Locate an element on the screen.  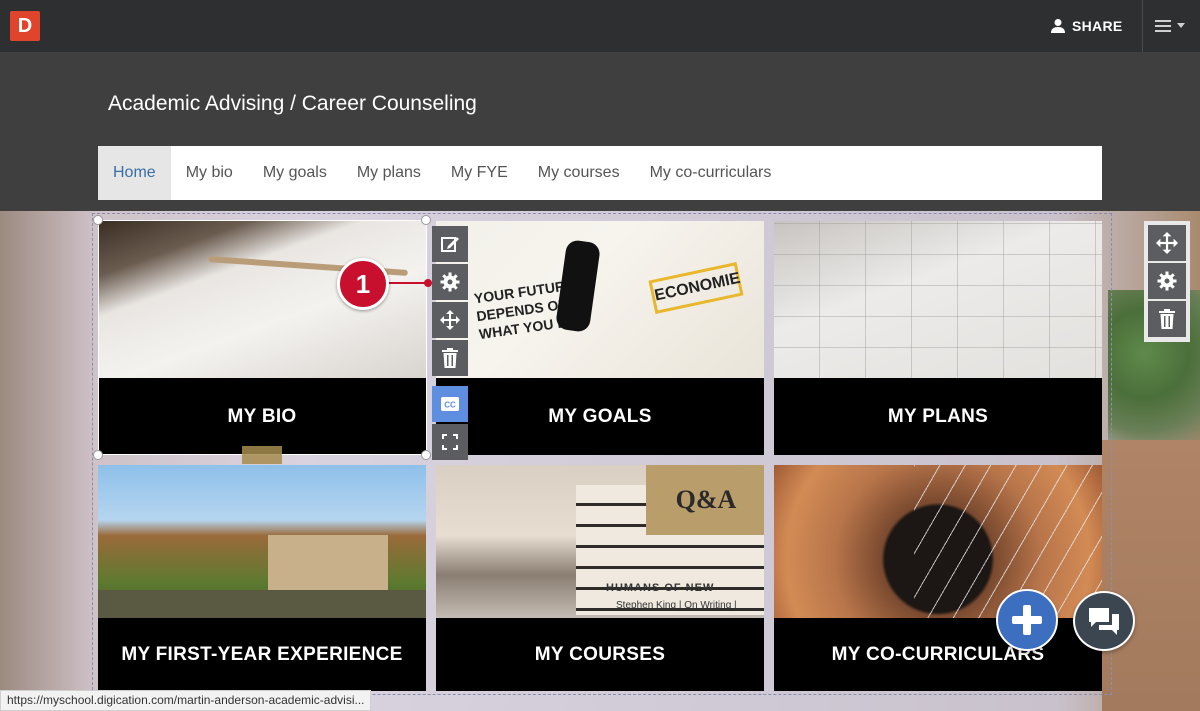
plus-icon is located at coordinates (1027, 620).